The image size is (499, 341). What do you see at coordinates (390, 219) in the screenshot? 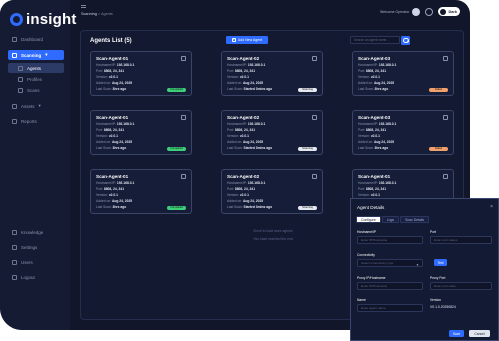
I see `tab-logs: Logs` at bounding box center [390, 219].